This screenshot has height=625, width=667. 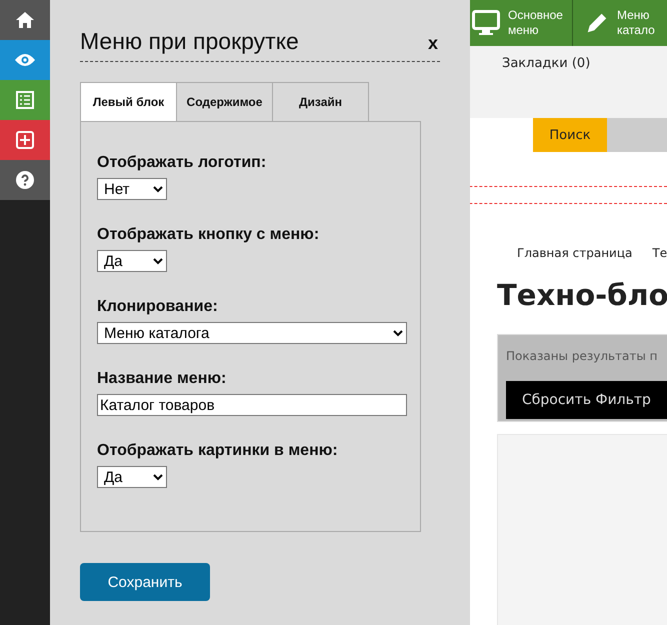 What do you see at coordinates (582, 356) in the screenshot?
I see `filter-text: Показаны результаты п` at bounding box center [582, 356].